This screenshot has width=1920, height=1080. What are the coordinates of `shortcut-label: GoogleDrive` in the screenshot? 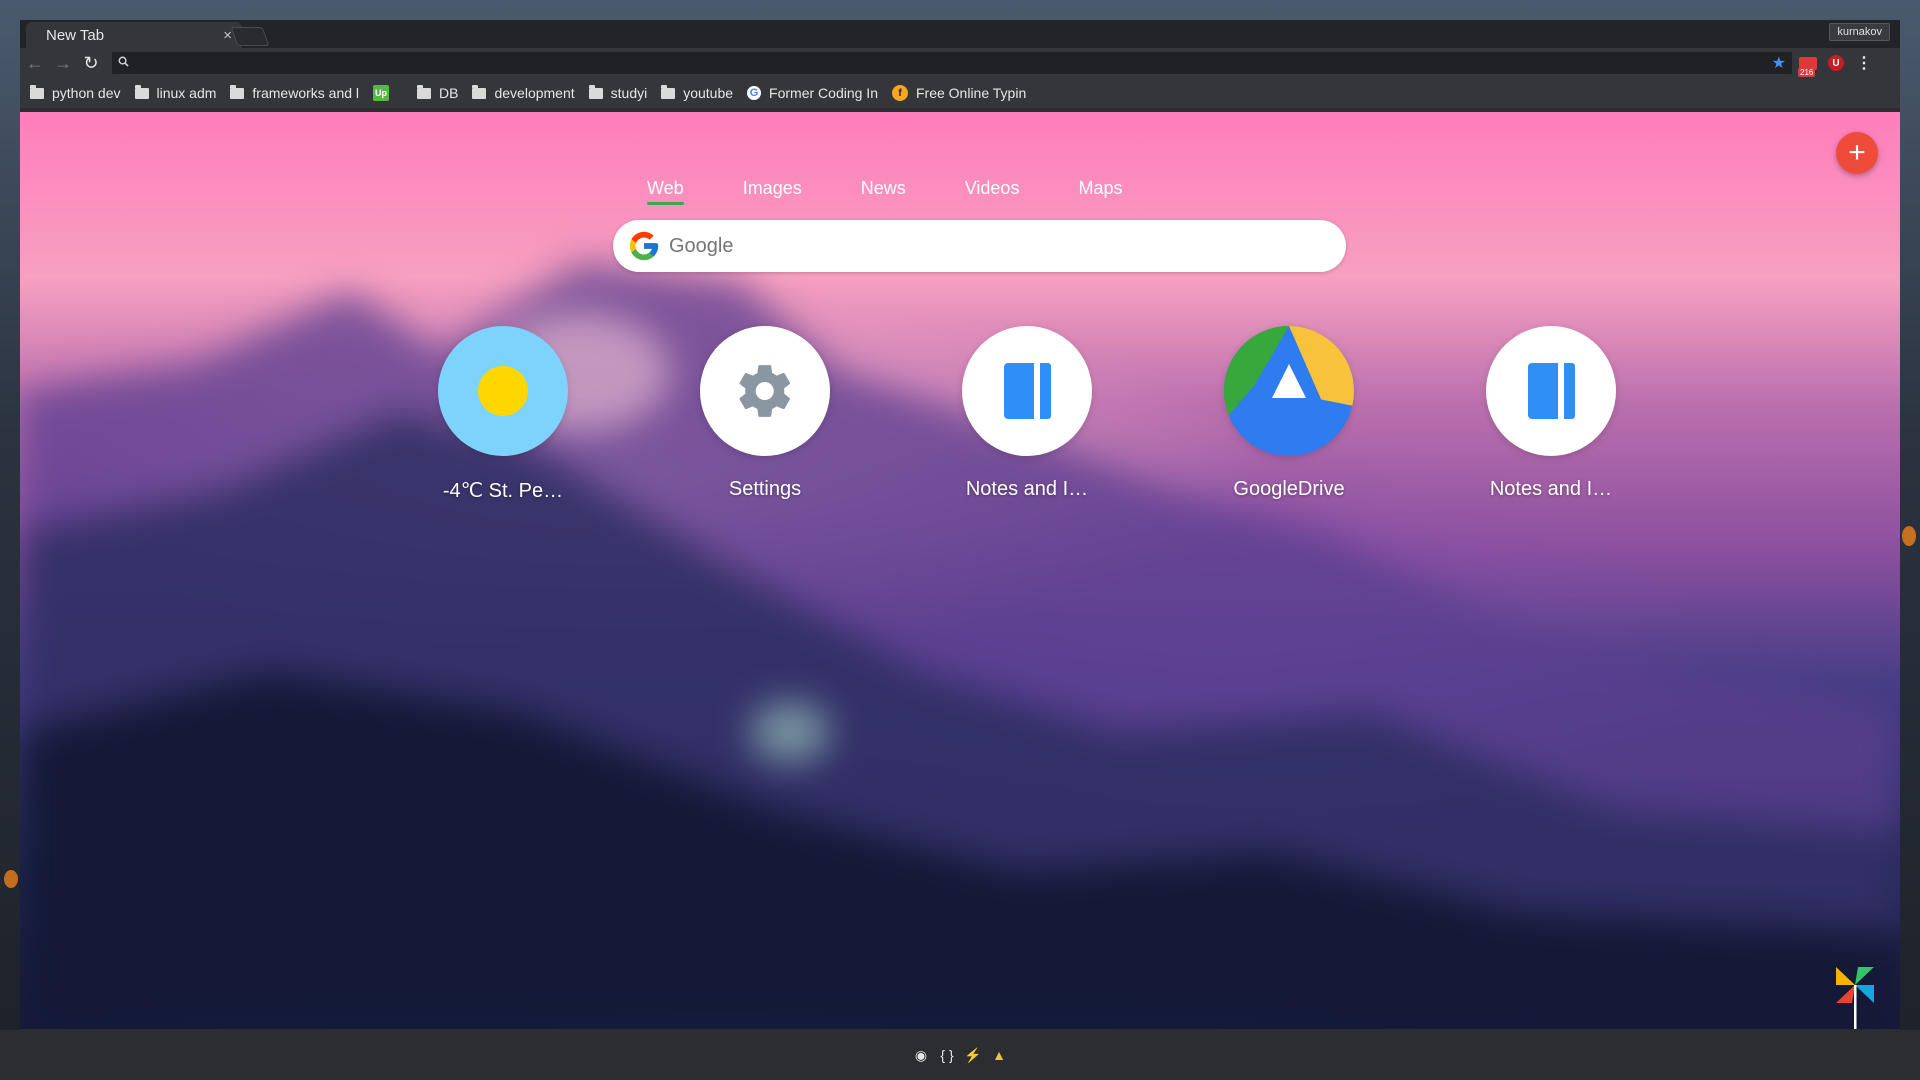 It's located at (1289, 489).